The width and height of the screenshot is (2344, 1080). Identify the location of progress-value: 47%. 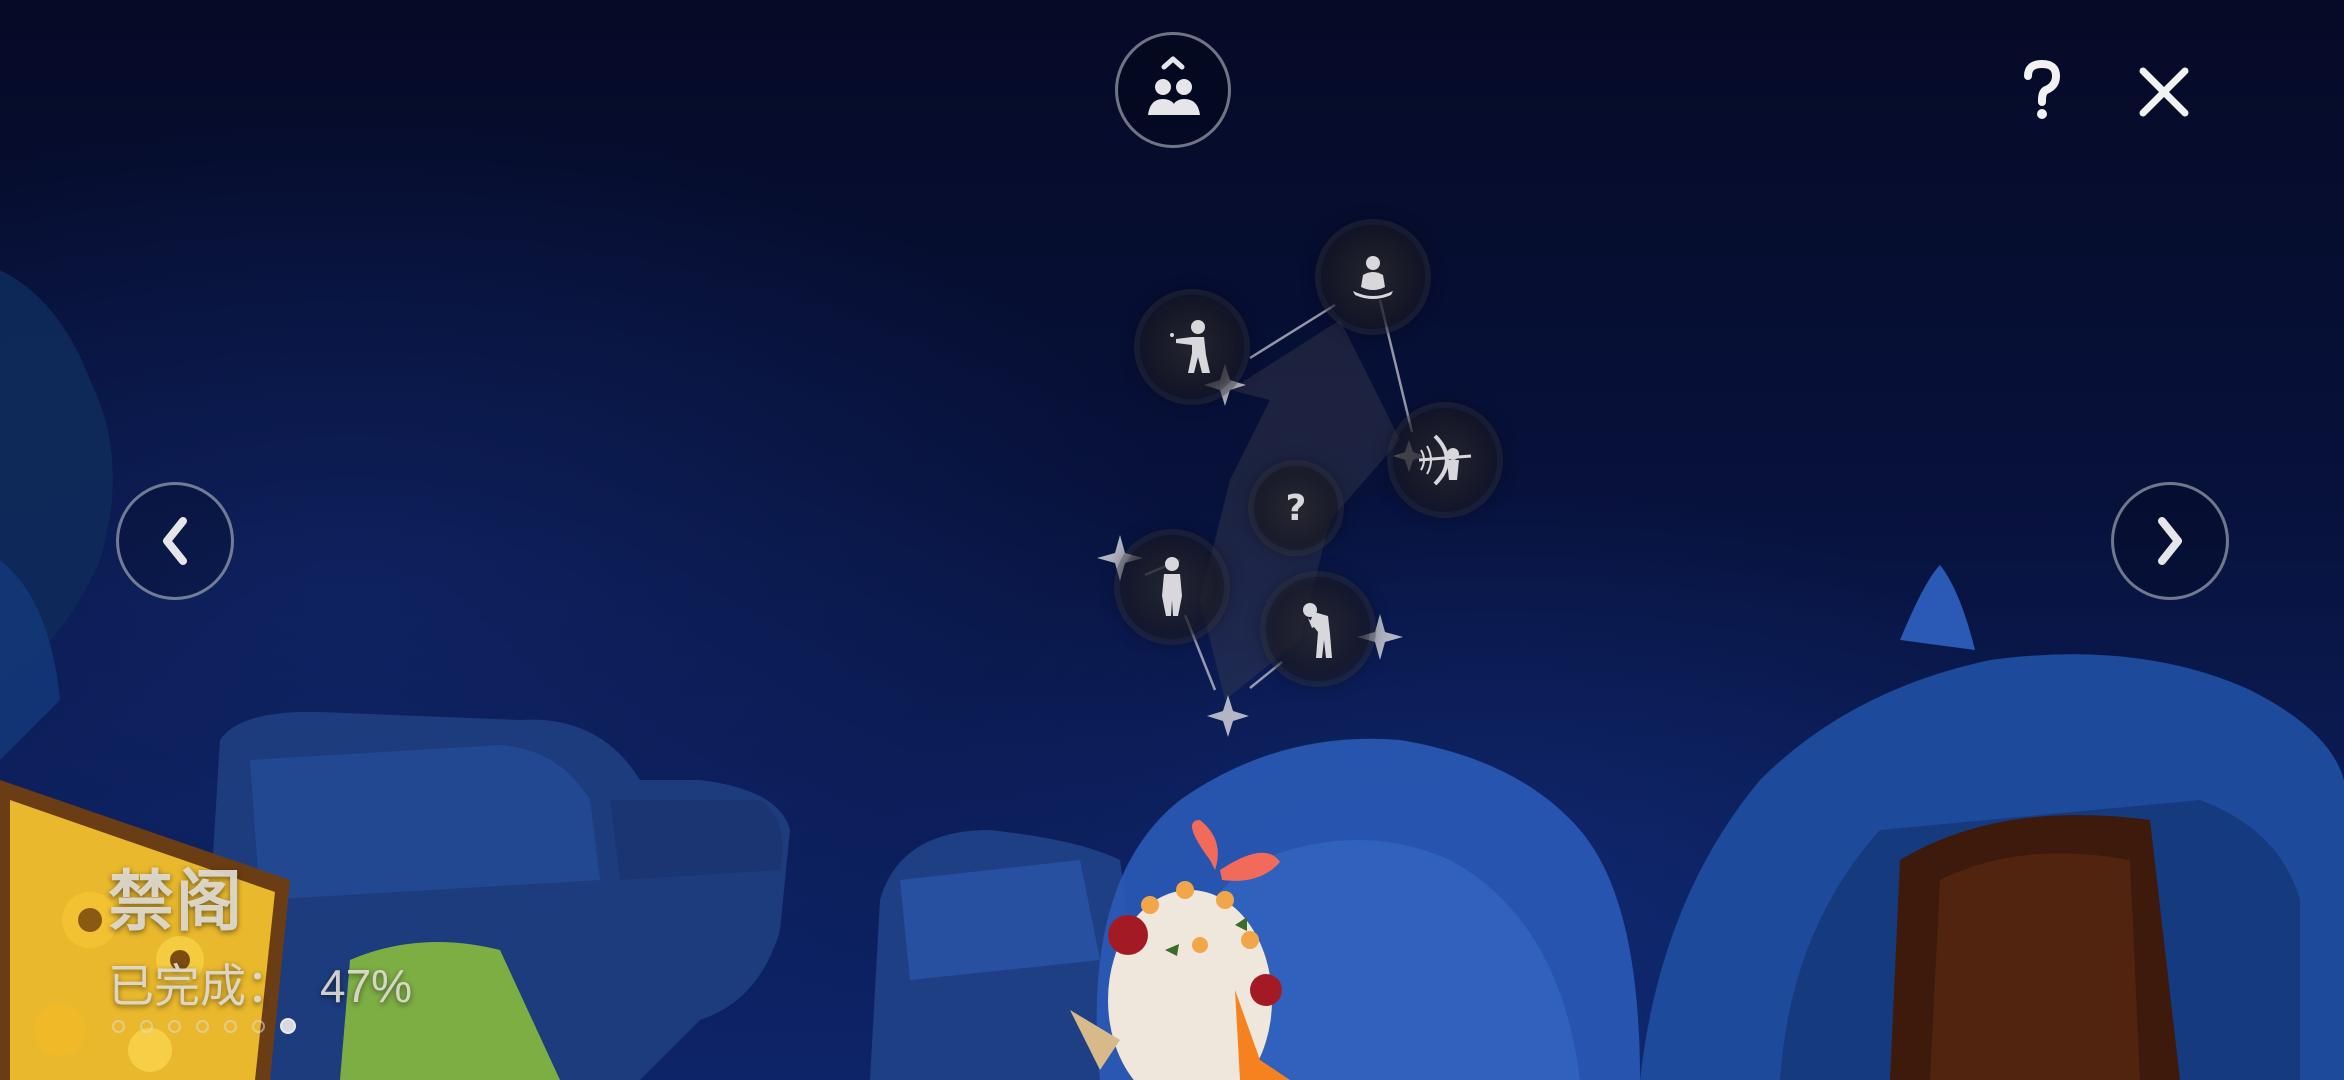
(366, 986).